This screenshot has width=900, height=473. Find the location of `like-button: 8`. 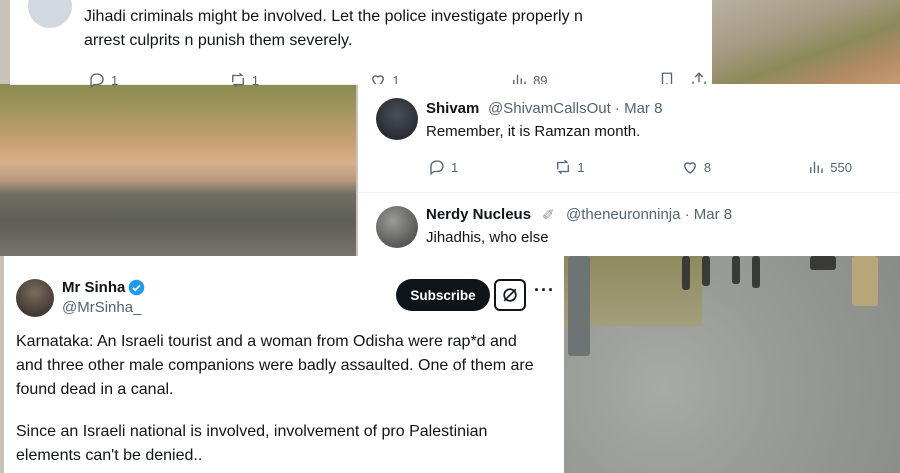

like-button: 8 is located at coordinates (696, 167).